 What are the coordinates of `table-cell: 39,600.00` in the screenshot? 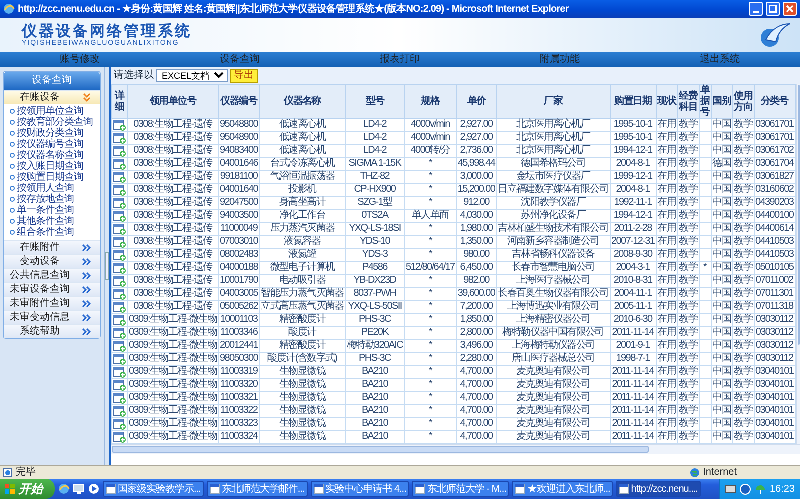 It's located at (476, 294).